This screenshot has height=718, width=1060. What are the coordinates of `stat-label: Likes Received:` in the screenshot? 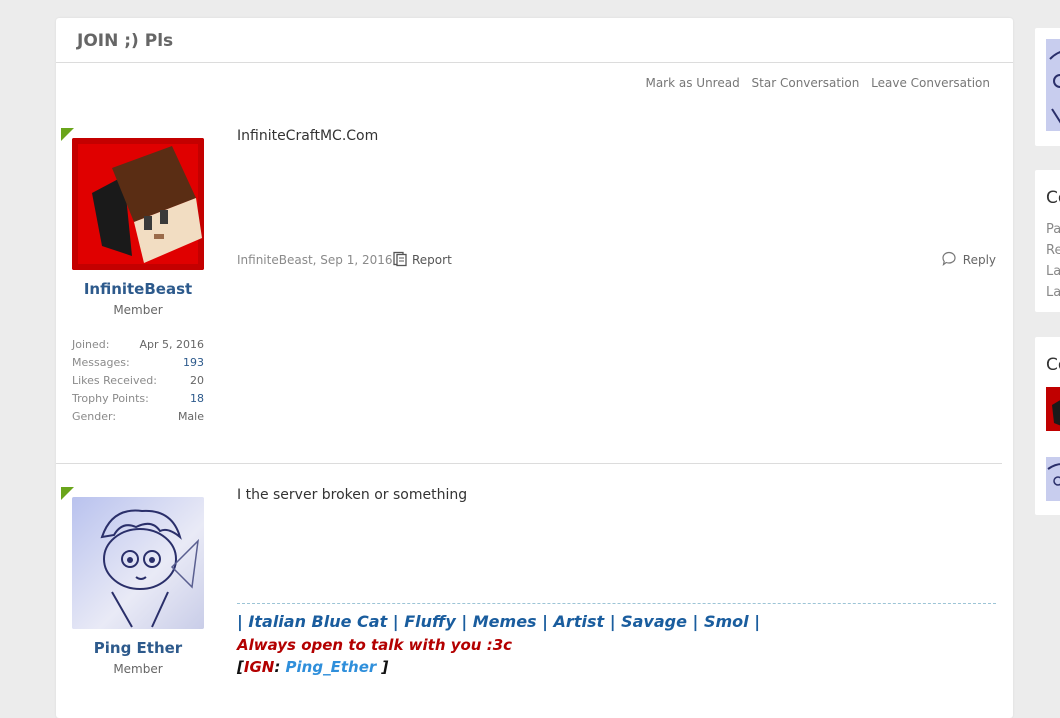 It's located at (114, 380).